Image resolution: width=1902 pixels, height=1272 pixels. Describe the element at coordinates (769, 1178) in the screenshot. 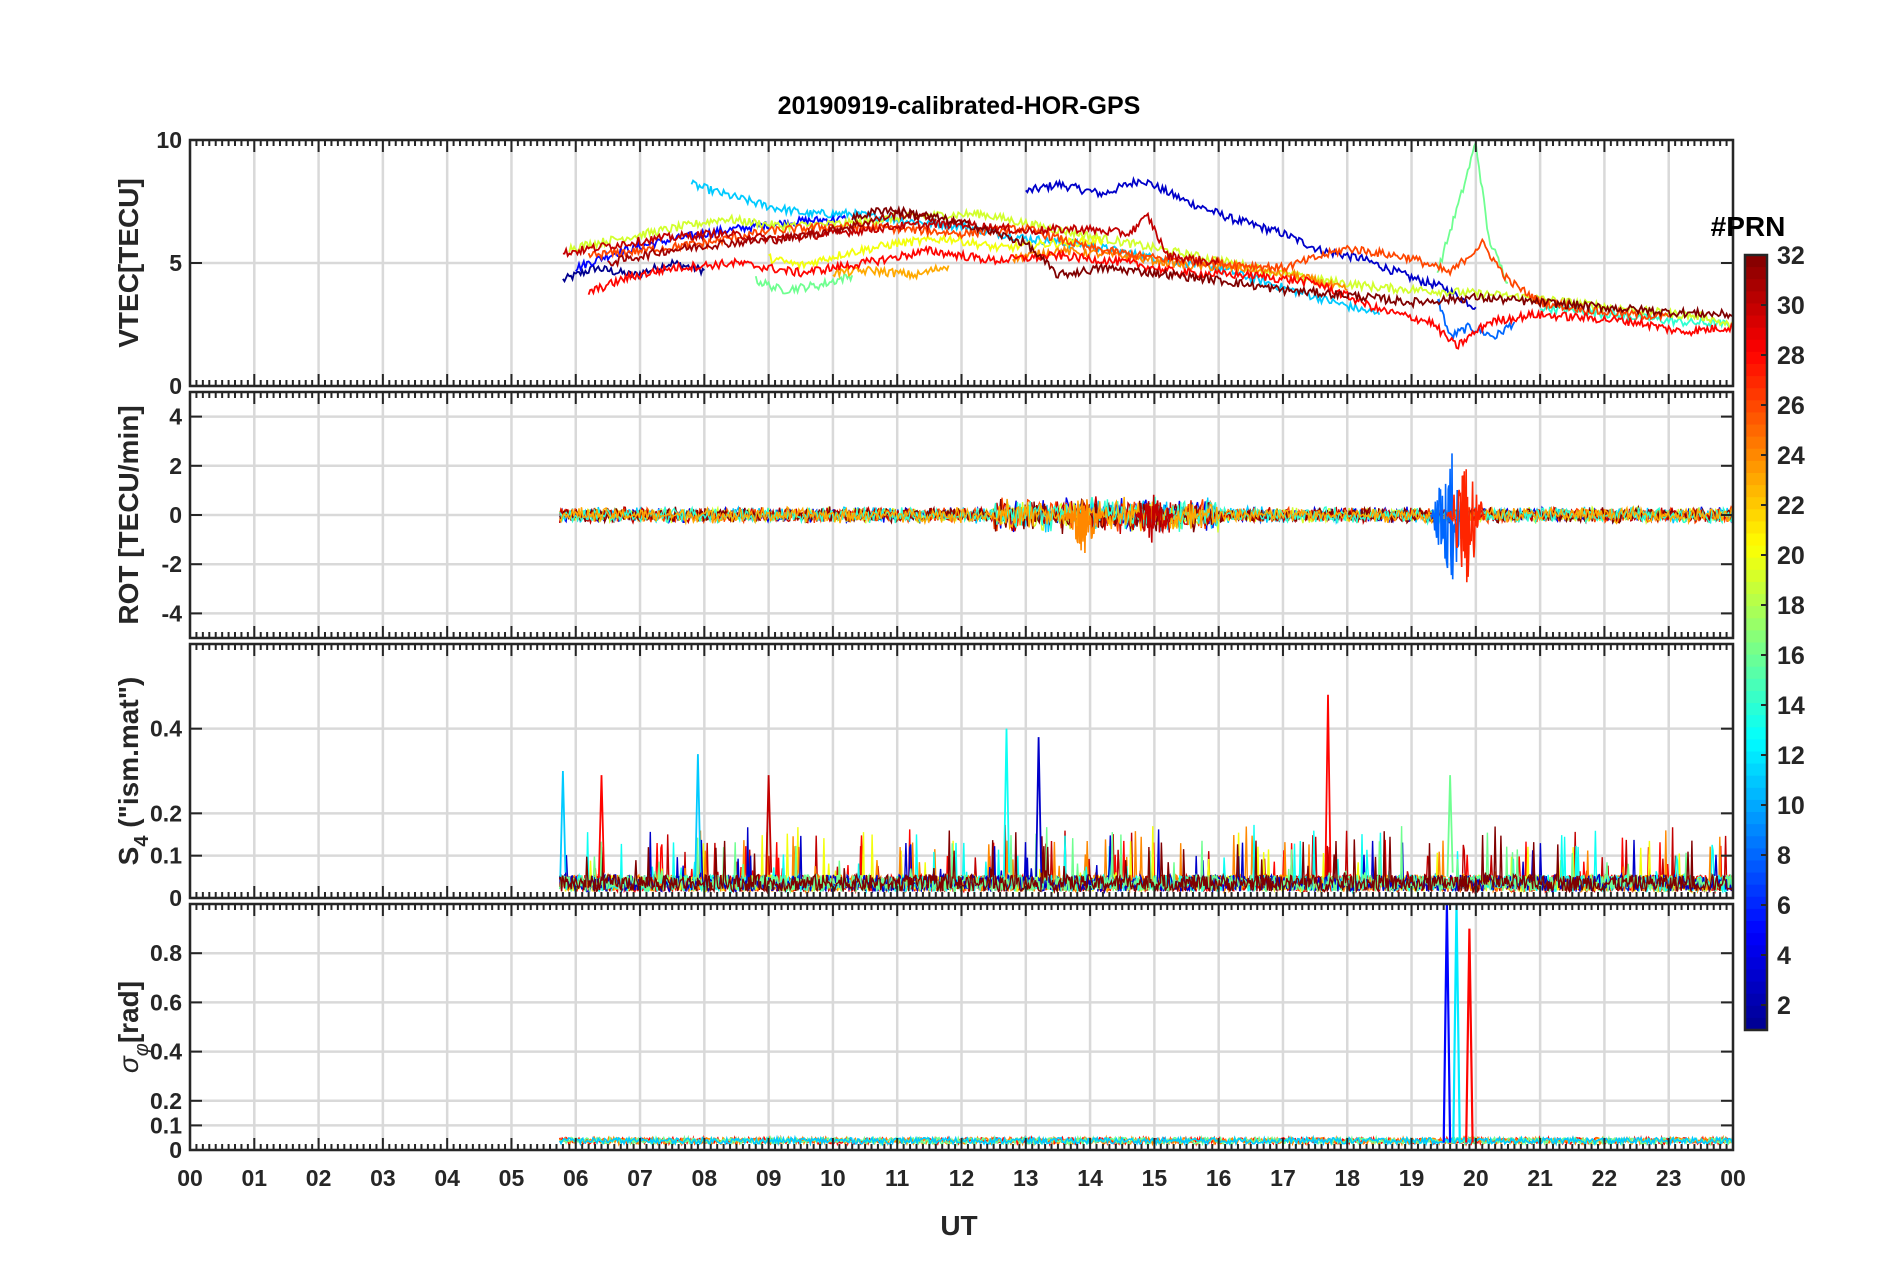

I see `x-tick-label: 09` at that location.